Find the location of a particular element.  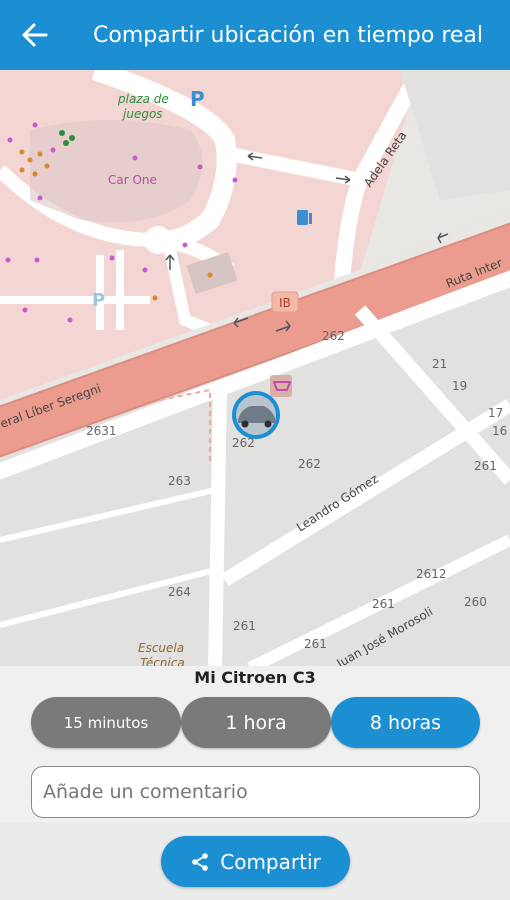

duration-option-15-min: 15 minutos is located at coordinates (106, 722).